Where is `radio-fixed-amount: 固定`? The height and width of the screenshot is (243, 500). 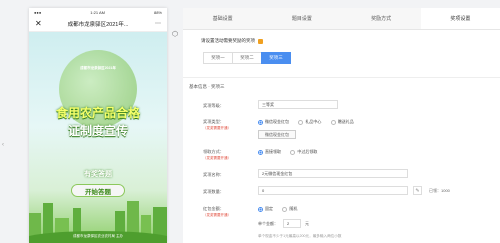
radio-fixed-amount: 固定 is located at coordinates (265, 209).